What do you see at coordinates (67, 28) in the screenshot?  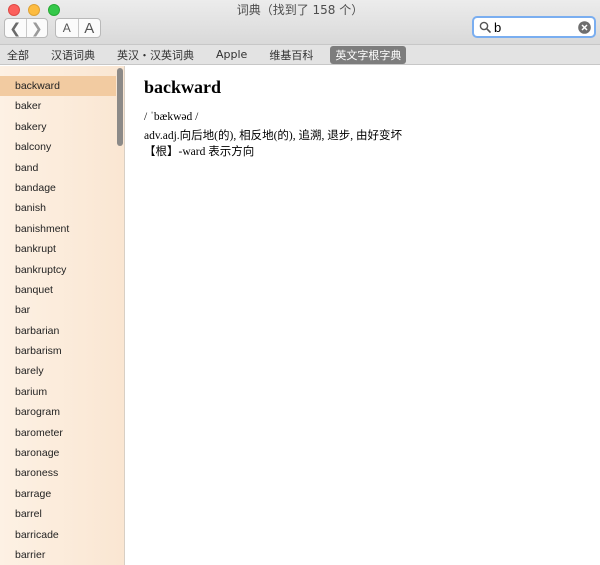 I see `decrease-font-button: A` at bounding box center [67, 28].